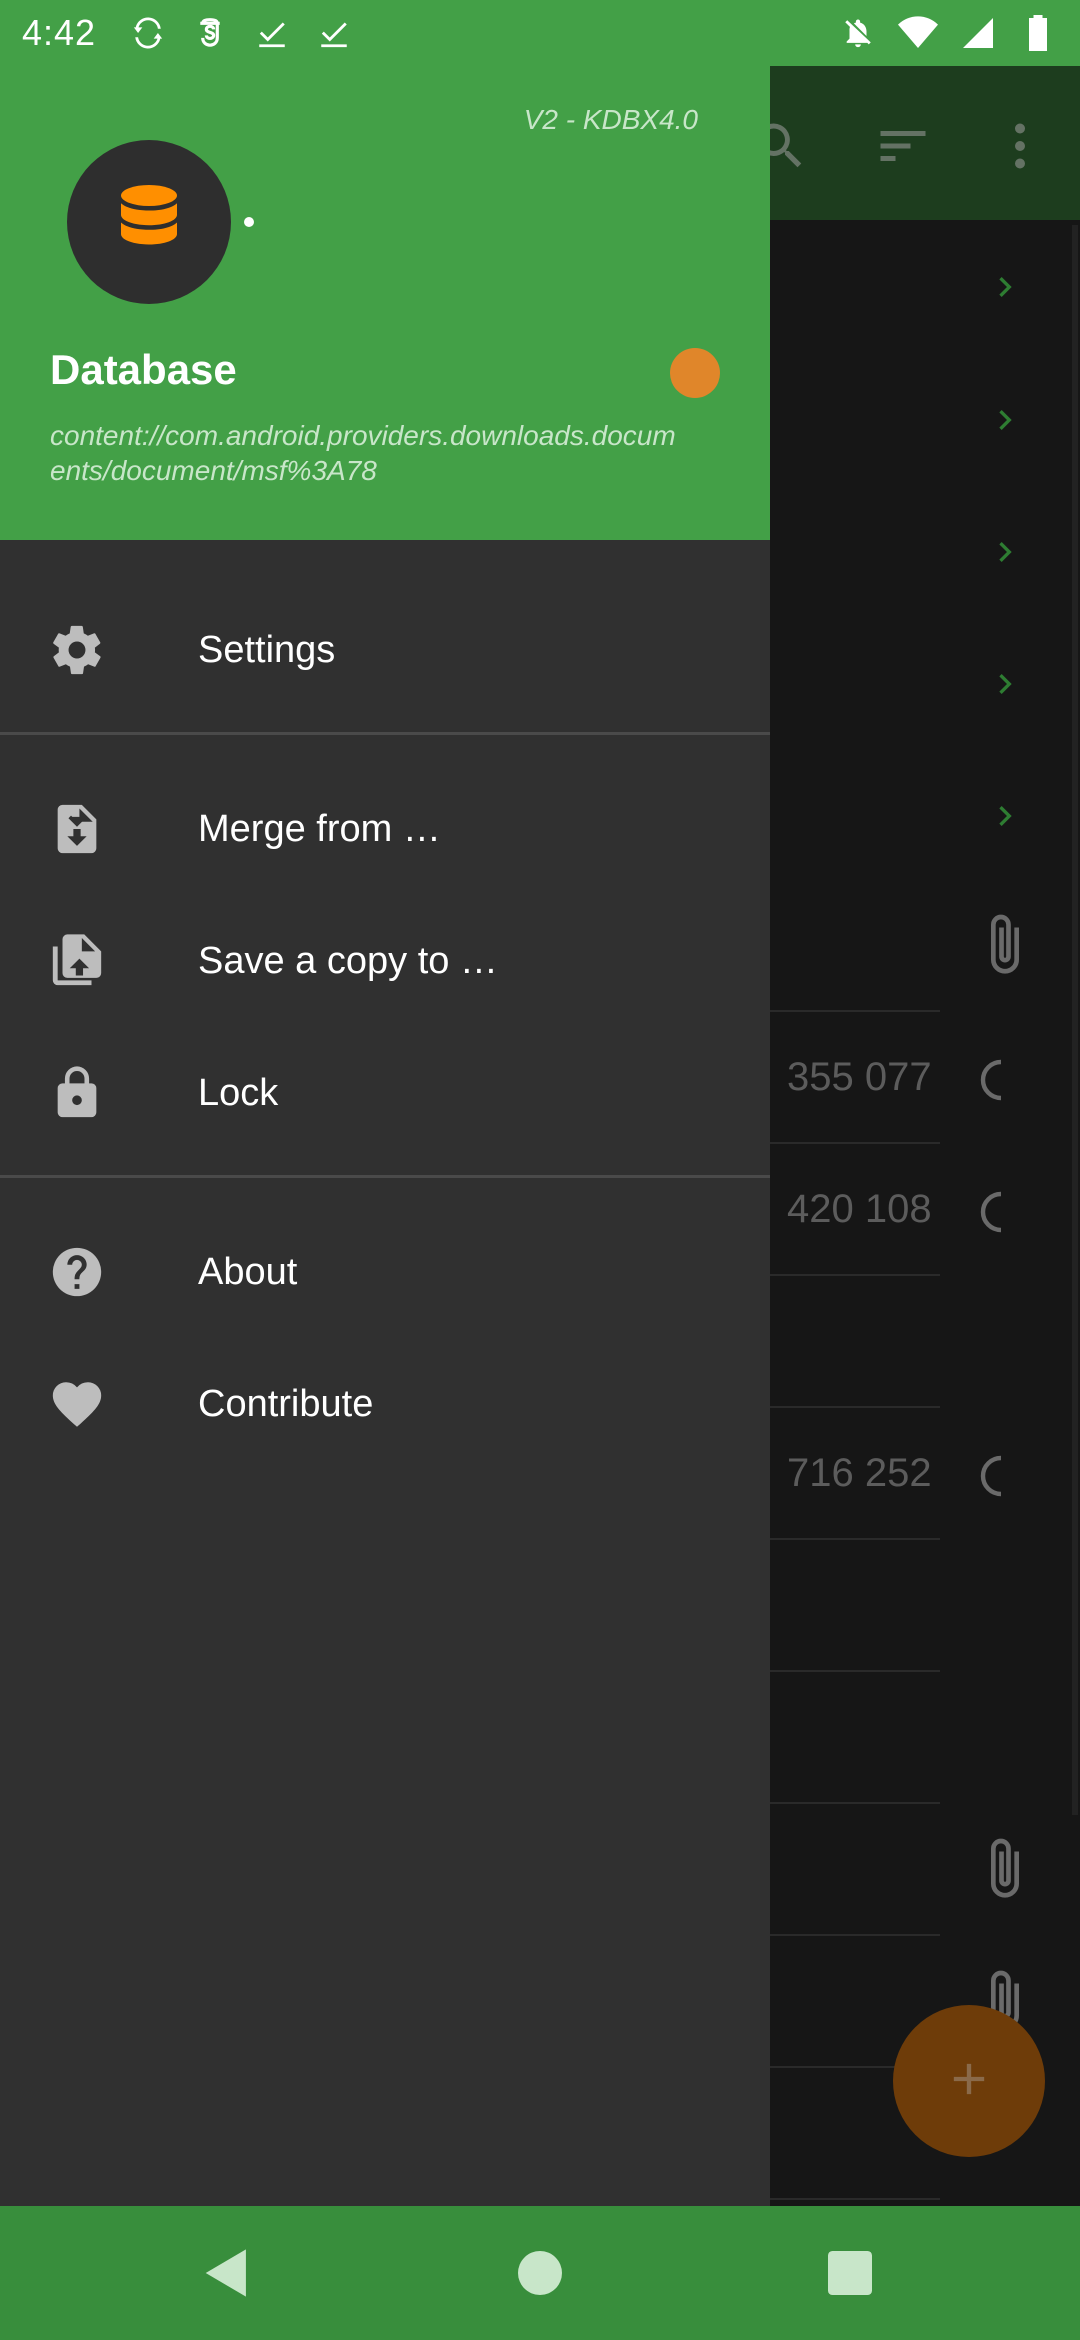 The image size is (1080, 2340). I want to click on sort-icon, so click(903, 146).